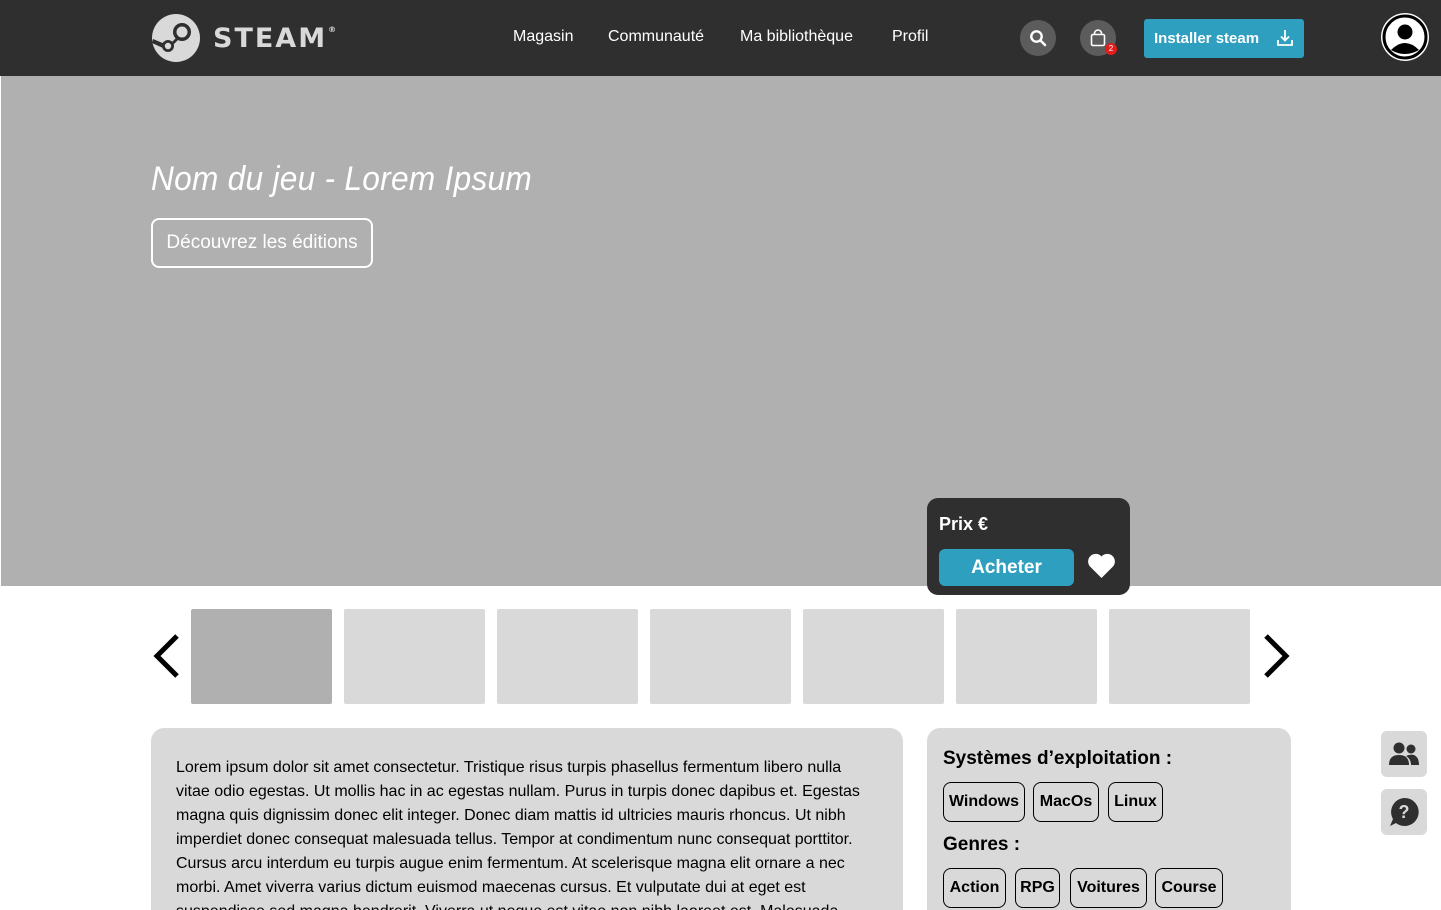 Image resolution: width=1441 pixels, height=910 pixels. Describe the element at coordinates (656, 37) in the screenshot. I see `nav-communaute: Communauté` at that location.